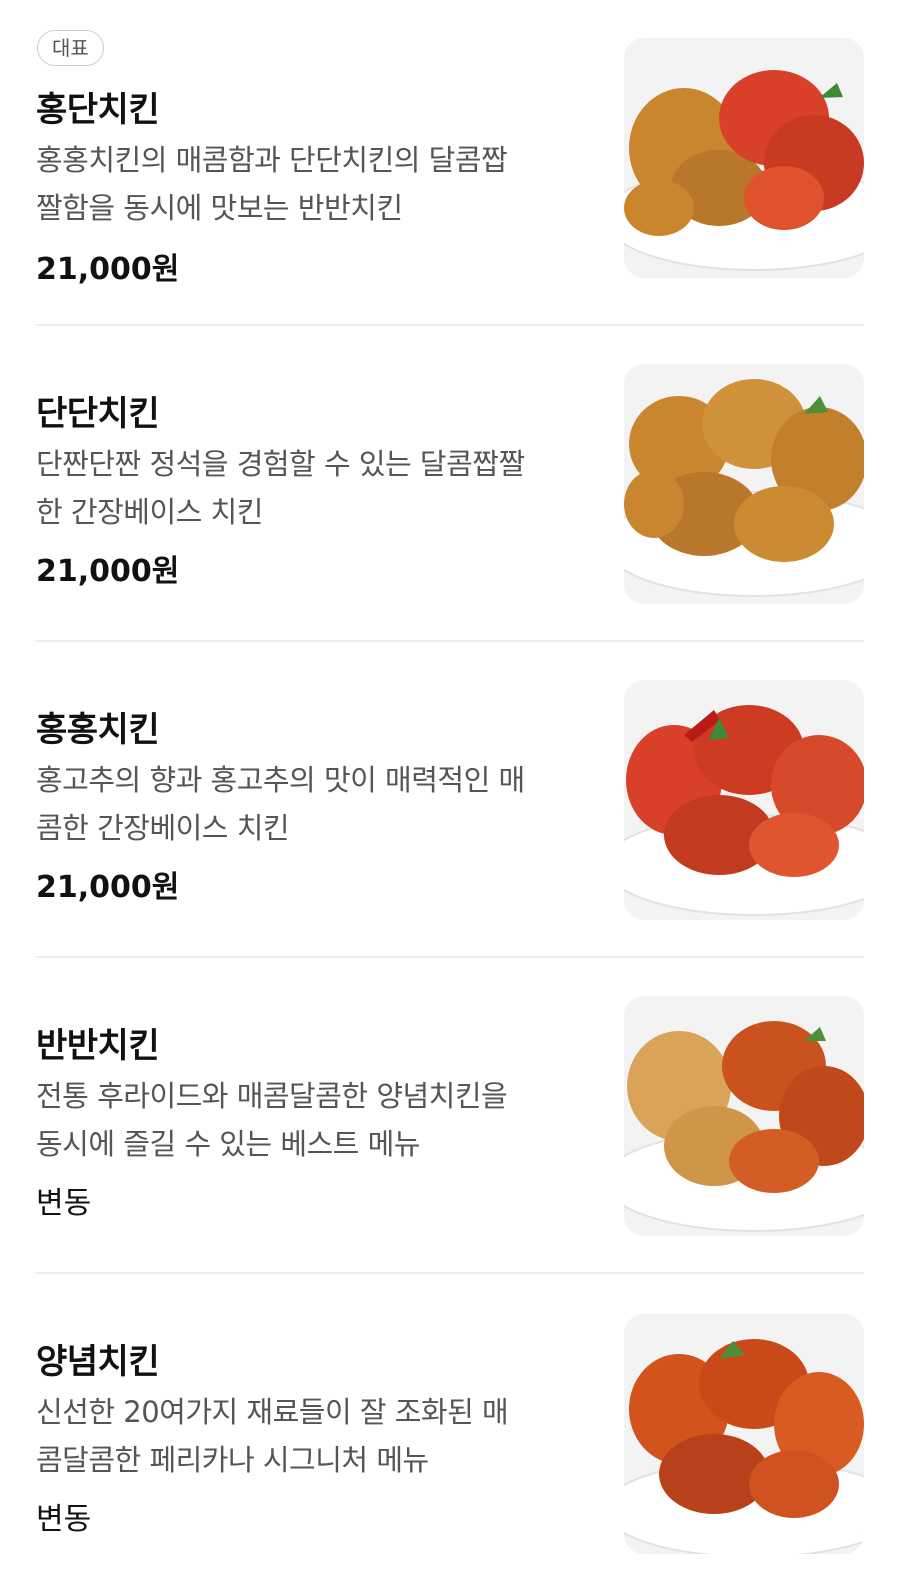 The width and height of the screenshot is (900, 1590). I want to click on honghong-chicken-photo-icon, so click(744, 810).